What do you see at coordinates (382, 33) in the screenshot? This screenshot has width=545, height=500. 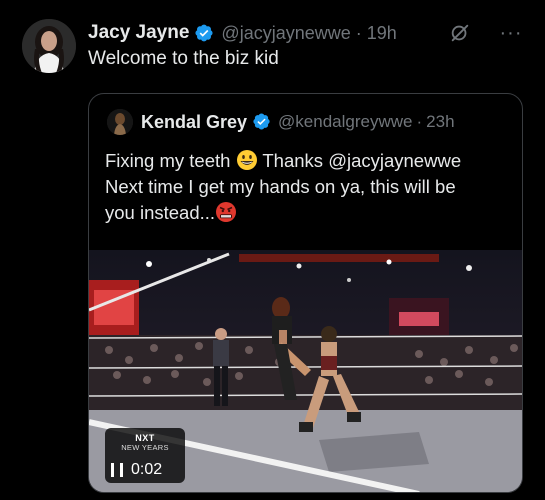 I see `tweet-timestamp: 19h` at bounding box center [382, 33].